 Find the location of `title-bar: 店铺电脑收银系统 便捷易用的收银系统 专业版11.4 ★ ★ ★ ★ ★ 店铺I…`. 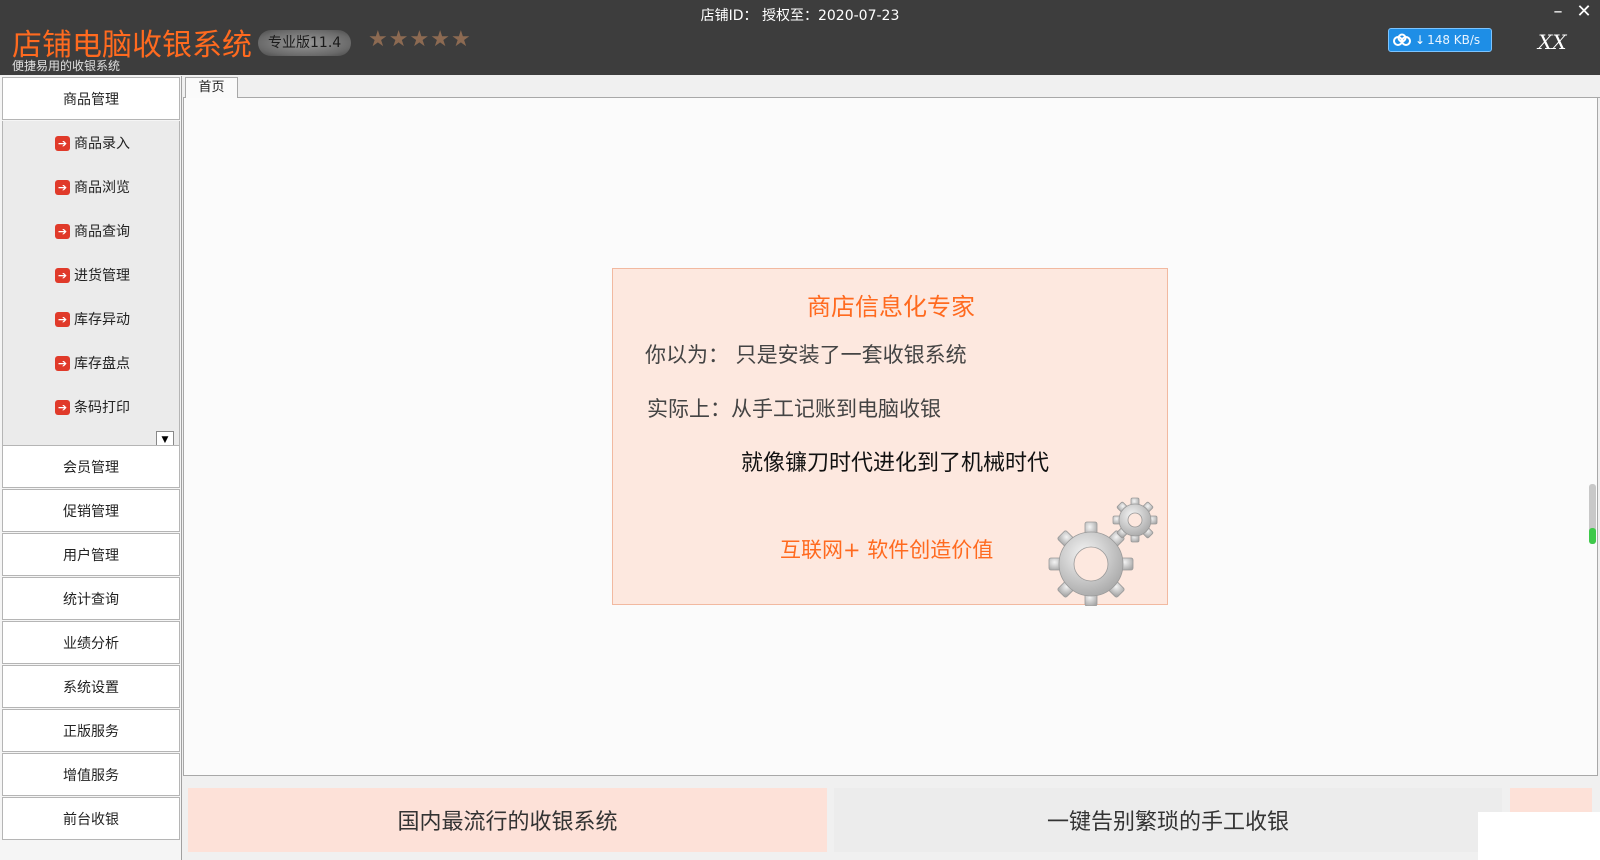

title-bar: 店铺电脑收银系统 便捷易用的收银系统 专业版11.4 ★ ★ ★ ★ ★ 店铺I… is located at coordinates (800, 37).